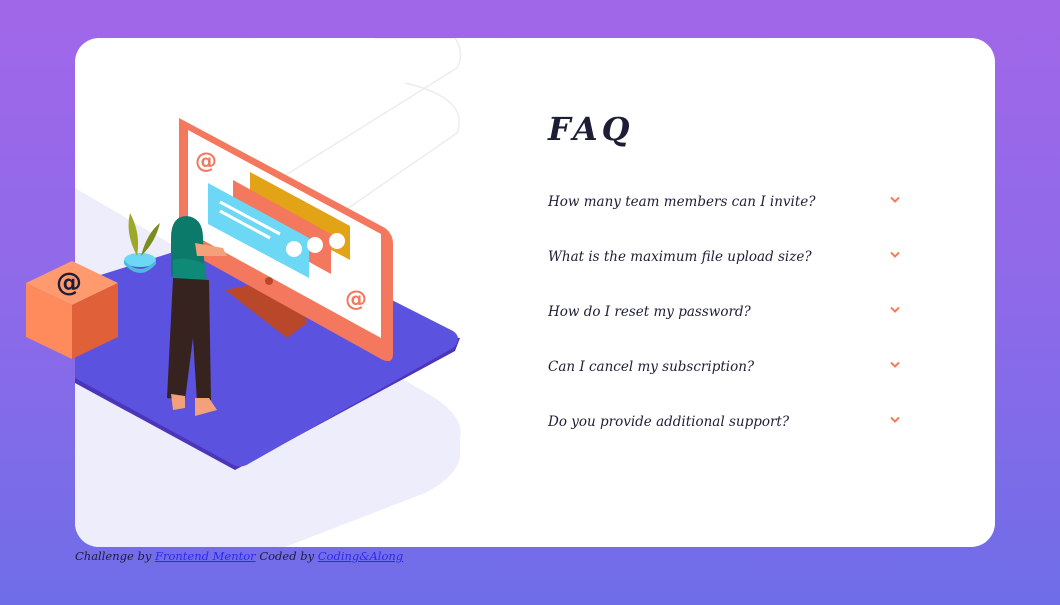 This screenshot has width=1060, height=605. Describe the element at coordinates (724, 213) in the screenshot. I see `faq-item-team-members: How many team members can I invite?` at that location.